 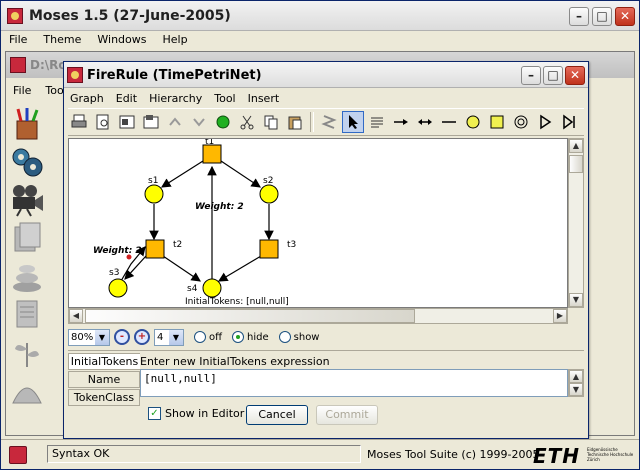 What do you see at coordinates (117, 251) in the screenshot?
I see `weight-label: Weight: 2` at bounding box center [117, 251].